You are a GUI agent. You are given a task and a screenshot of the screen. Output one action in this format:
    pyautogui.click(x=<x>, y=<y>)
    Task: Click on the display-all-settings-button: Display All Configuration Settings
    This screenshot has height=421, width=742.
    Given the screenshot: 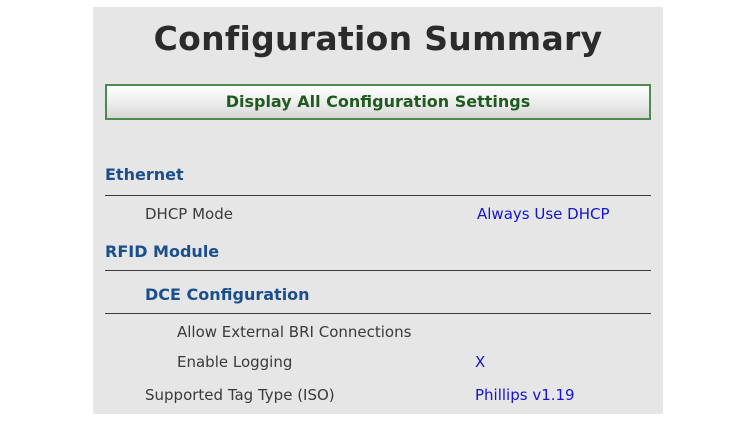 What is the action you would take?
    pyautogui.click(x=378, y=102)
    